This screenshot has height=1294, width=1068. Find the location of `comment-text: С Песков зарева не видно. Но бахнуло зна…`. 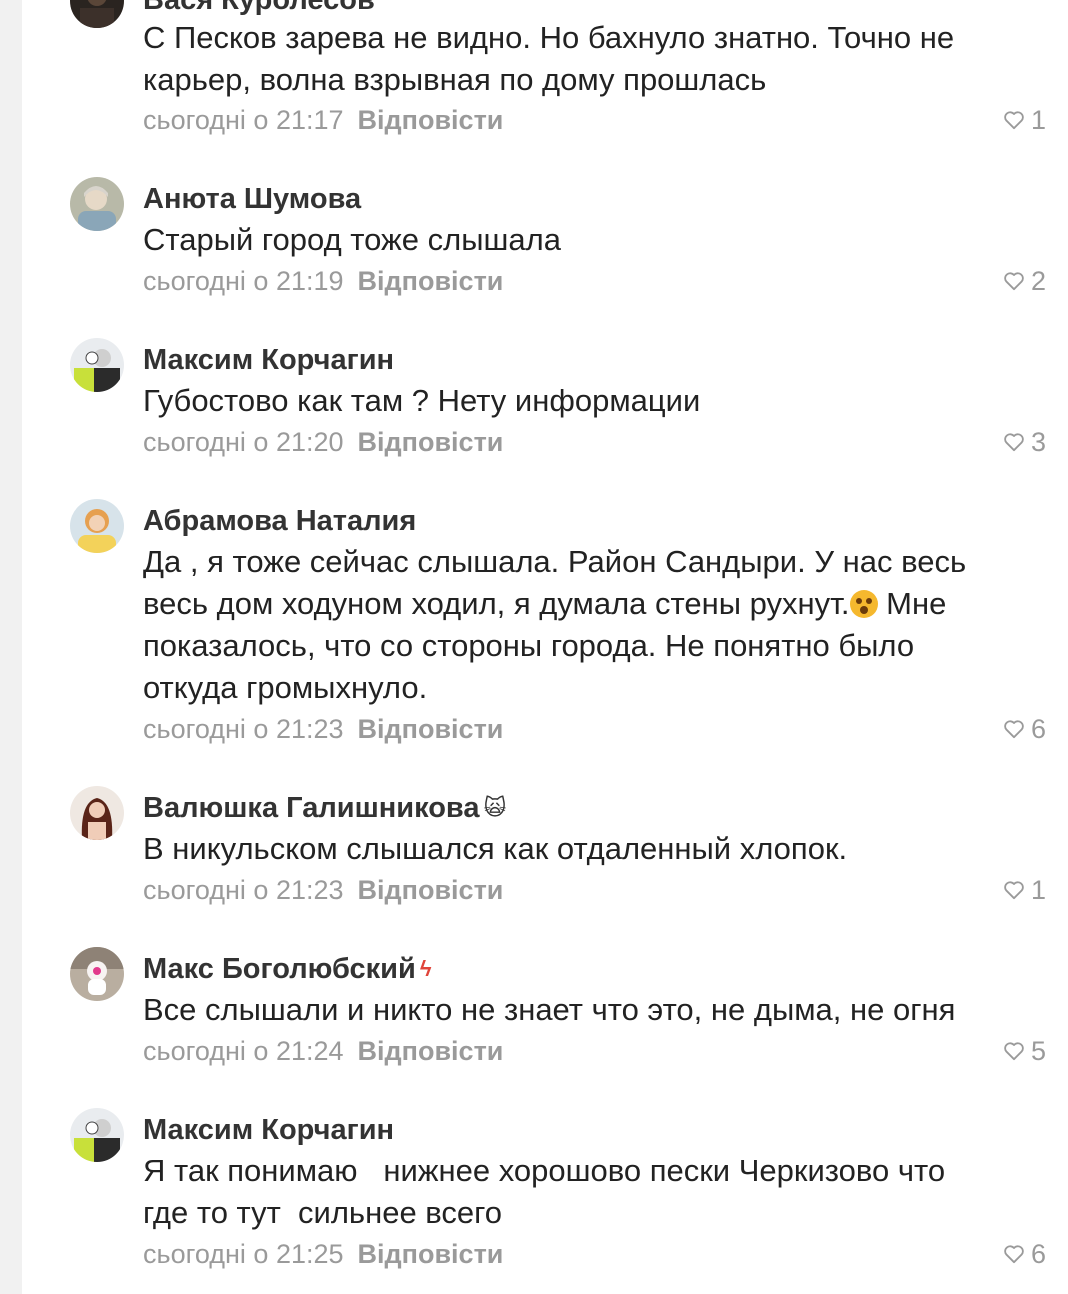

comment-text: С Песков зарева не видно. Но бахнуло зна… is located at coordinates (593, 59).